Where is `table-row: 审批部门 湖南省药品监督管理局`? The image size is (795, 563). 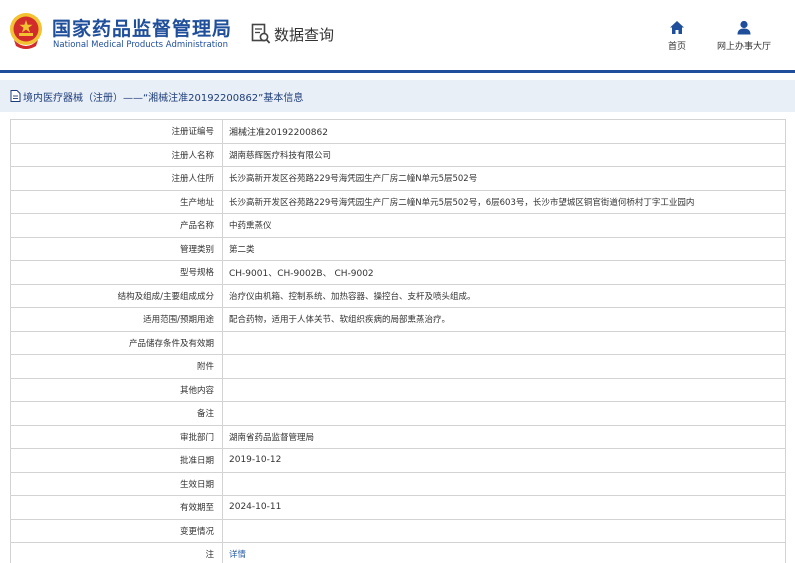 table-row: 审批部门 湖南省药品监督管理局 is located at coordinates (398, 436).